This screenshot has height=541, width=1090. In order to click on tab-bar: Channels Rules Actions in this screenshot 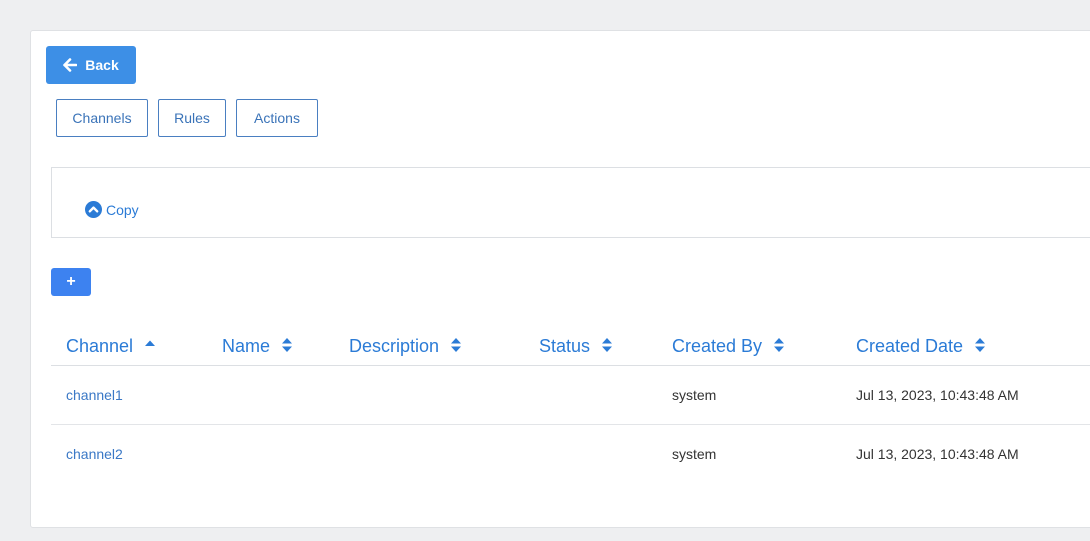, I will do `click(187, 118)`.